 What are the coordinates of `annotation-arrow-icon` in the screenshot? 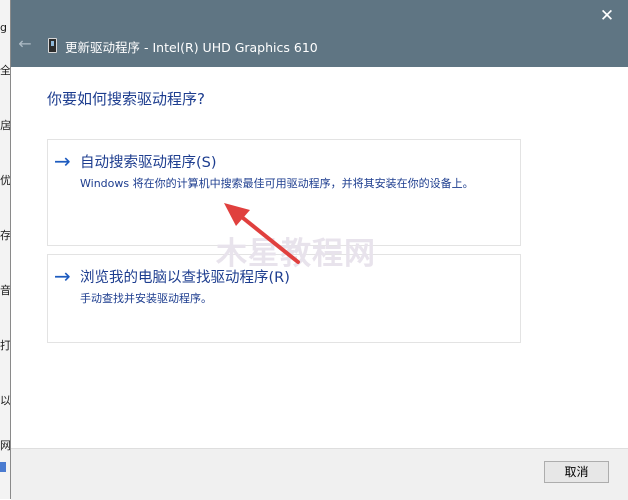 It's located at (262, 233).